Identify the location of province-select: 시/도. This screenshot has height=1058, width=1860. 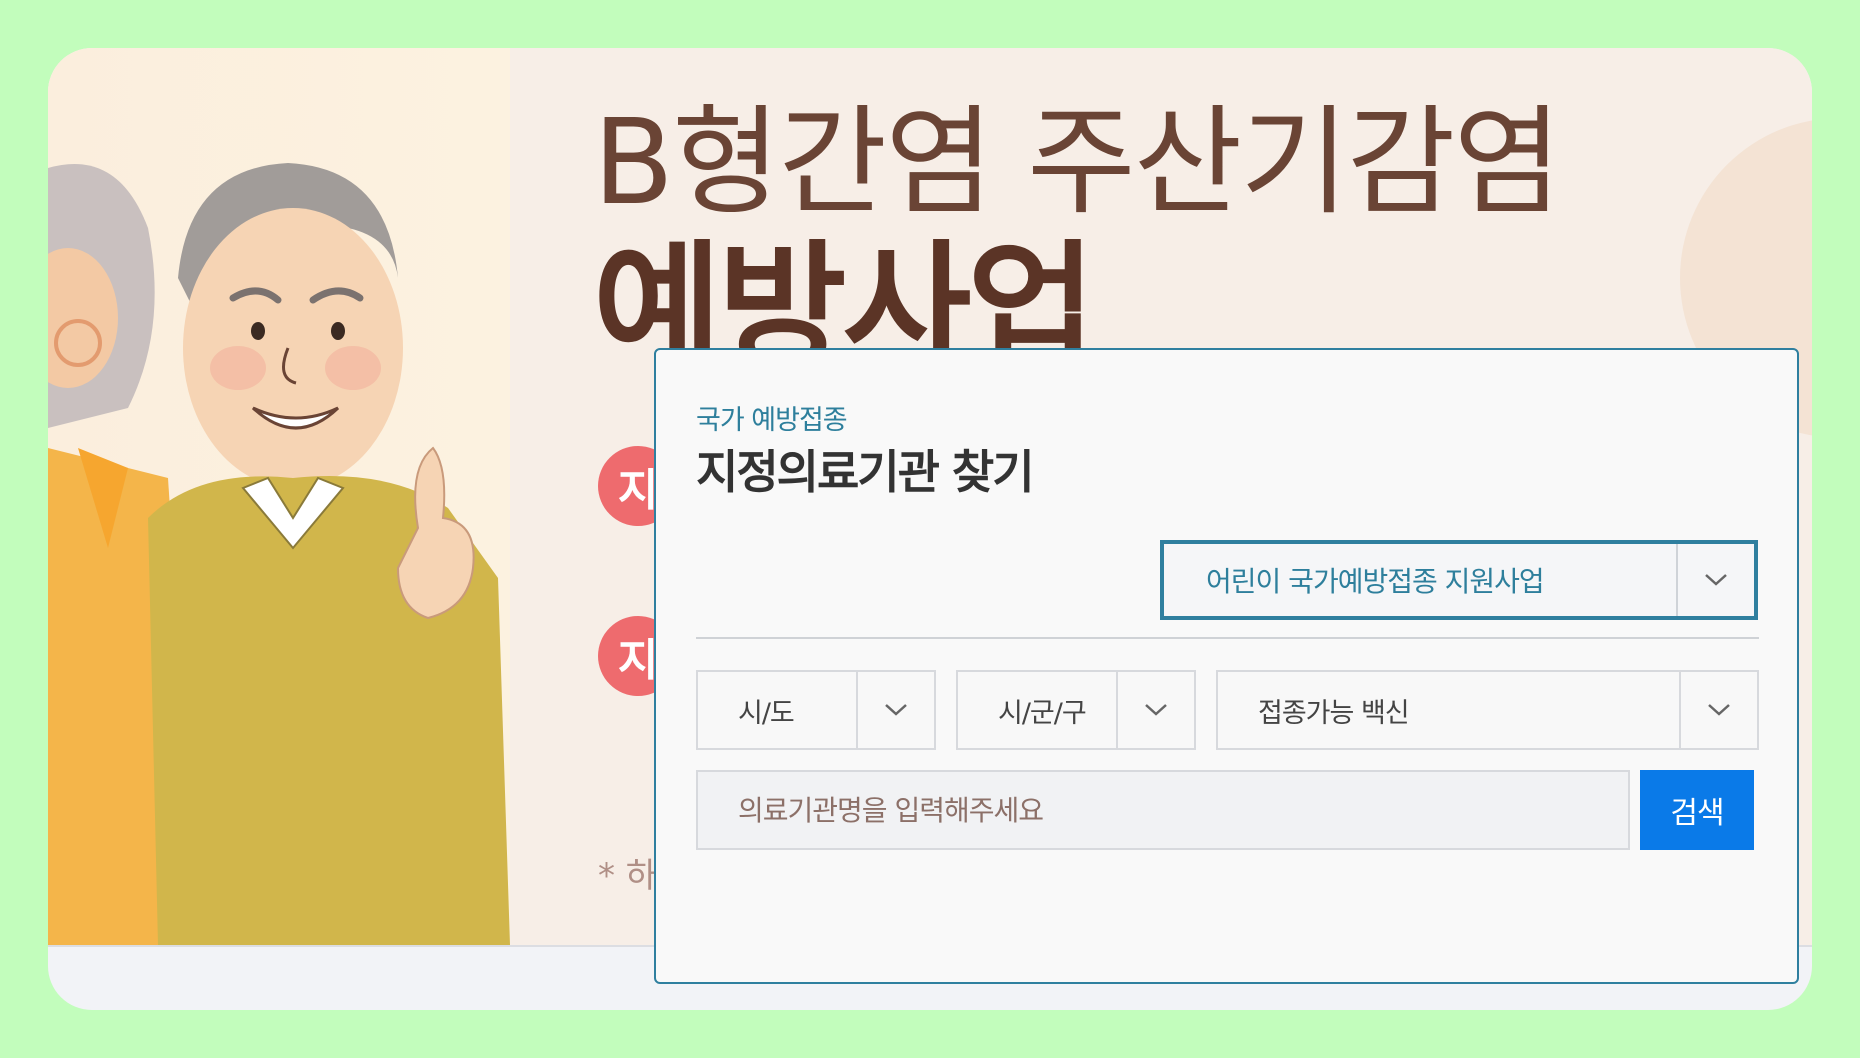
(816, 710).